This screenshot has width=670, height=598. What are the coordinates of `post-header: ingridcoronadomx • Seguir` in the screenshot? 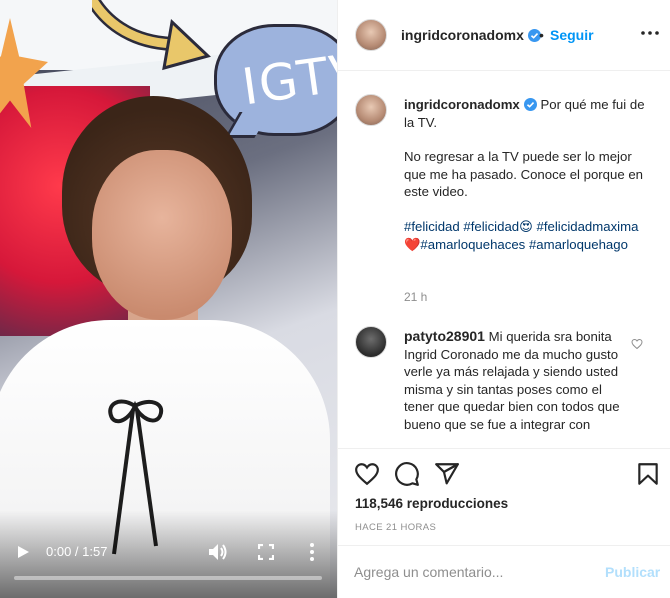 It's located at (504, 35).